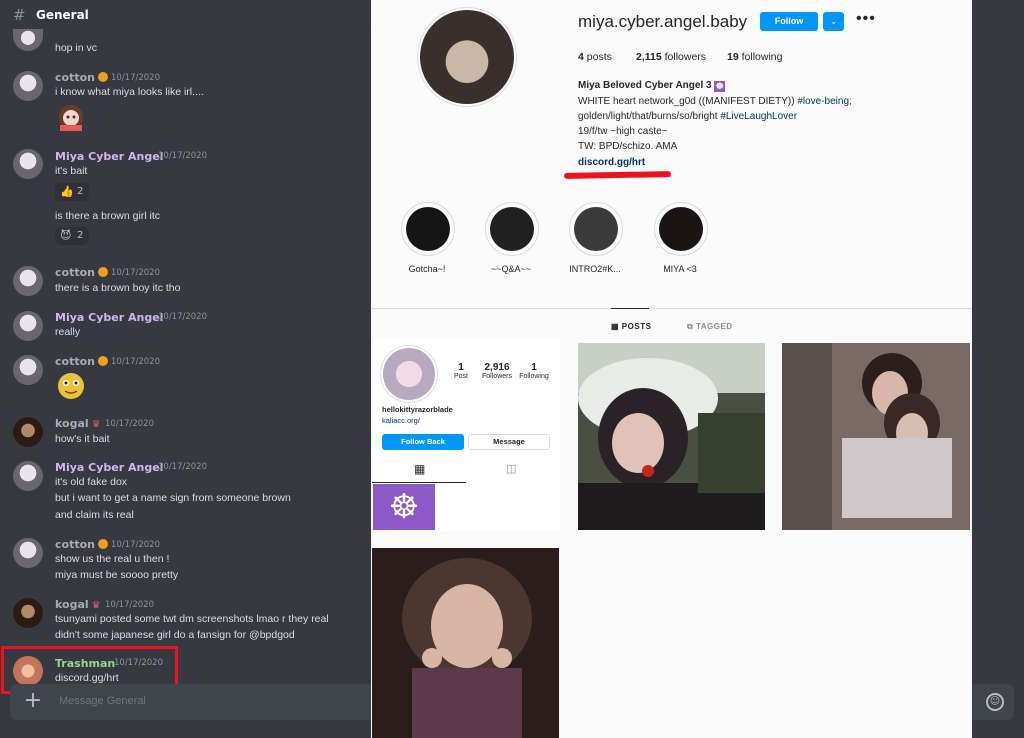 The height and width of the screenshot is (738, 1024). What do you see at coordinates (112, 559) in the screenshot?
I see `message-text: show us the real u then !` at bounding box center [112, 559].